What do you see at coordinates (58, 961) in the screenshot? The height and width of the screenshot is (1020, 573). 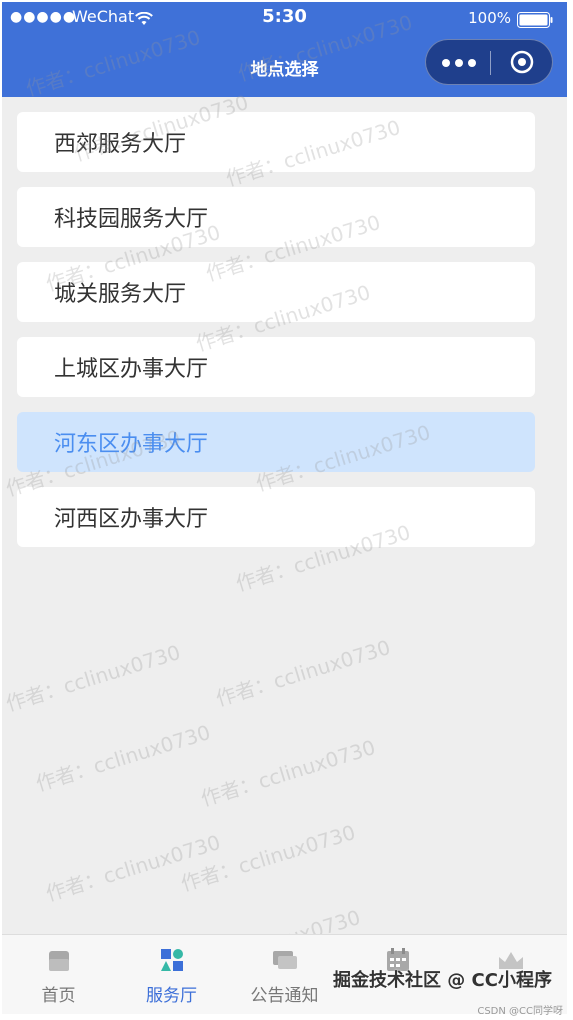 I see `home-icon` at bounding box center [58, 961].